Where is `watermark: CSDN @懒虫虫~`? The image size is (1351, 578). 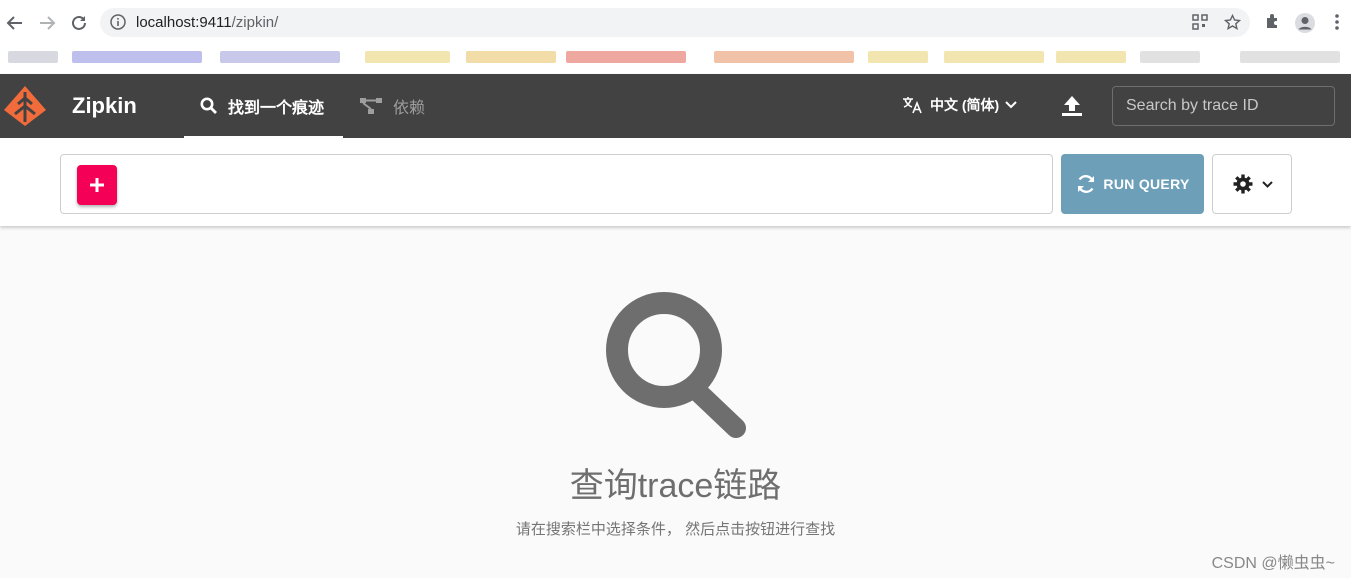
watermark: CSDN @懒虫虫~ is located at coordinates (1273, 563).